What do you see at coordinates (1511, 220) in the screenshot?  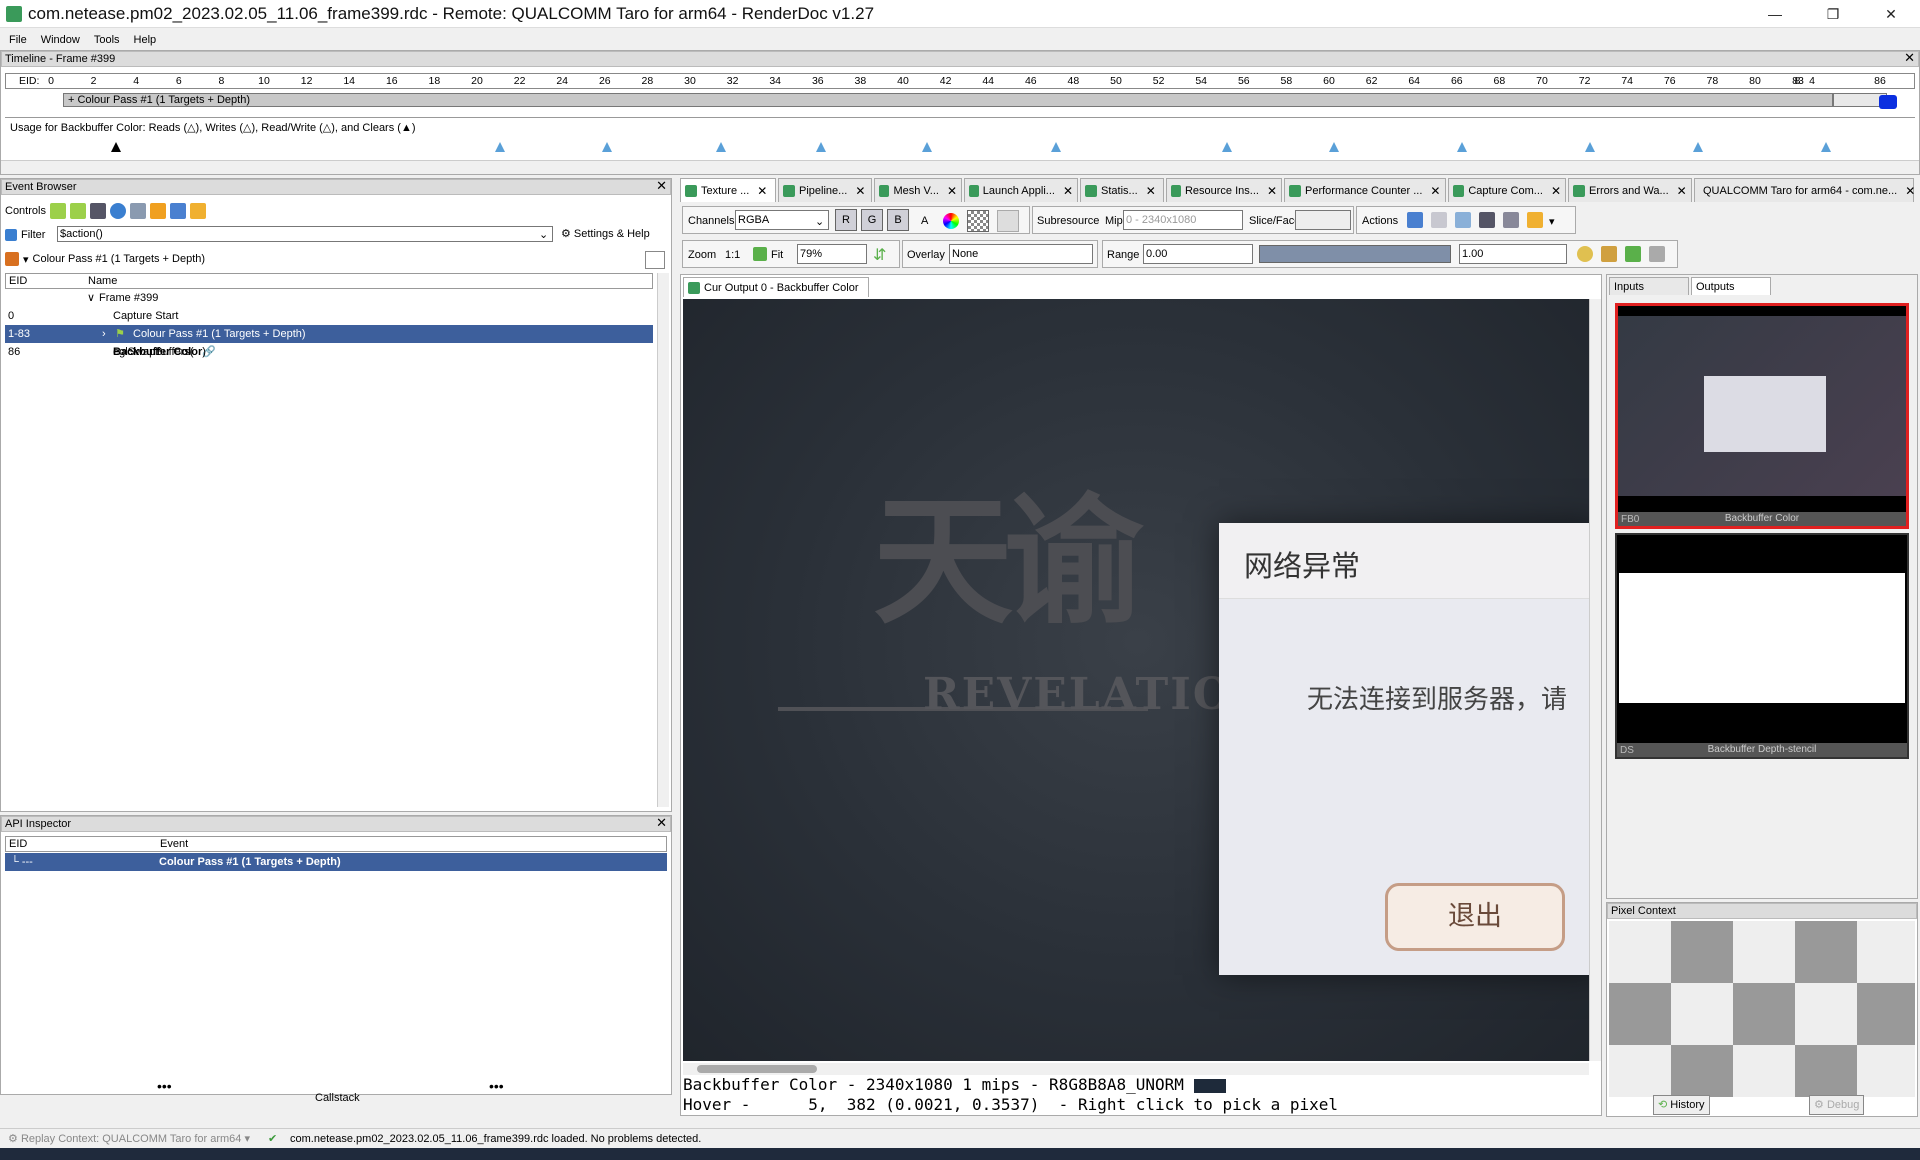 I see `link-icon` at bounding box center [1511, 220].